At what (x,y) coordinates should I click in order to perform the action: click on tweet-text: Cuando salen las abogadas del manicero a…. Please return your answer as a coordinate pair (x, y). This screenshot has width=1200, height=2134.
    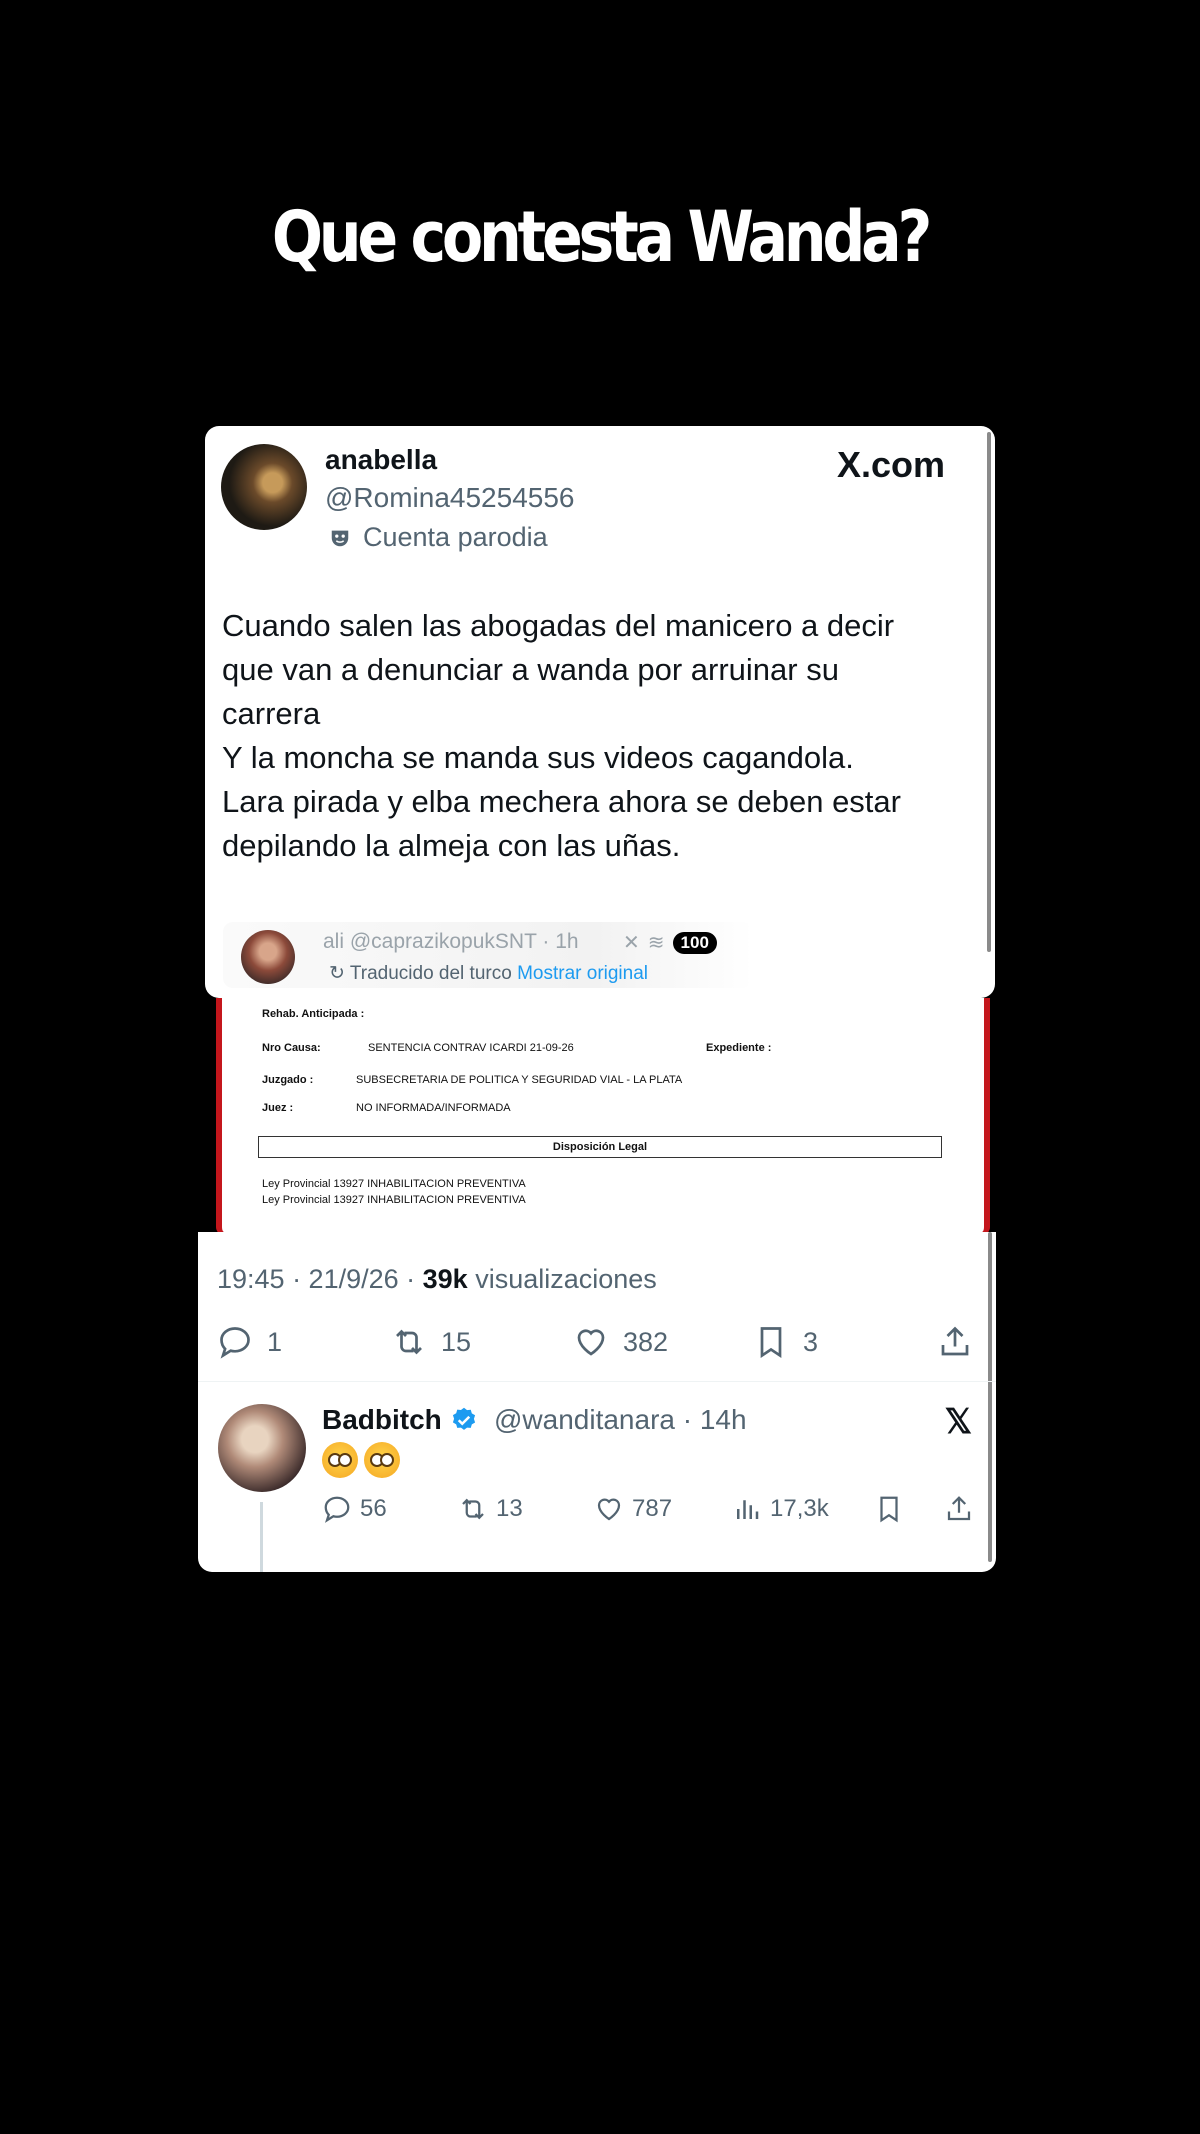
    Looking at the image, I should click on (561, 735).